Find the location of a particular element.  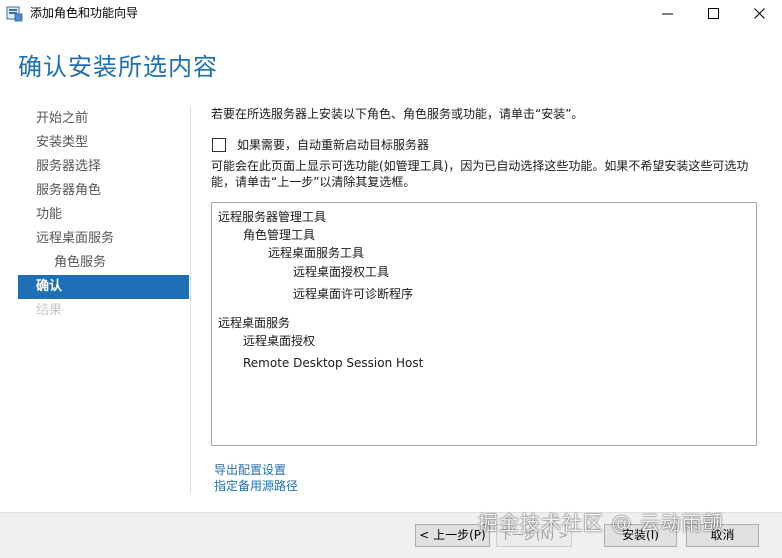

restart-checkbox is located at coordinates (219, 144).